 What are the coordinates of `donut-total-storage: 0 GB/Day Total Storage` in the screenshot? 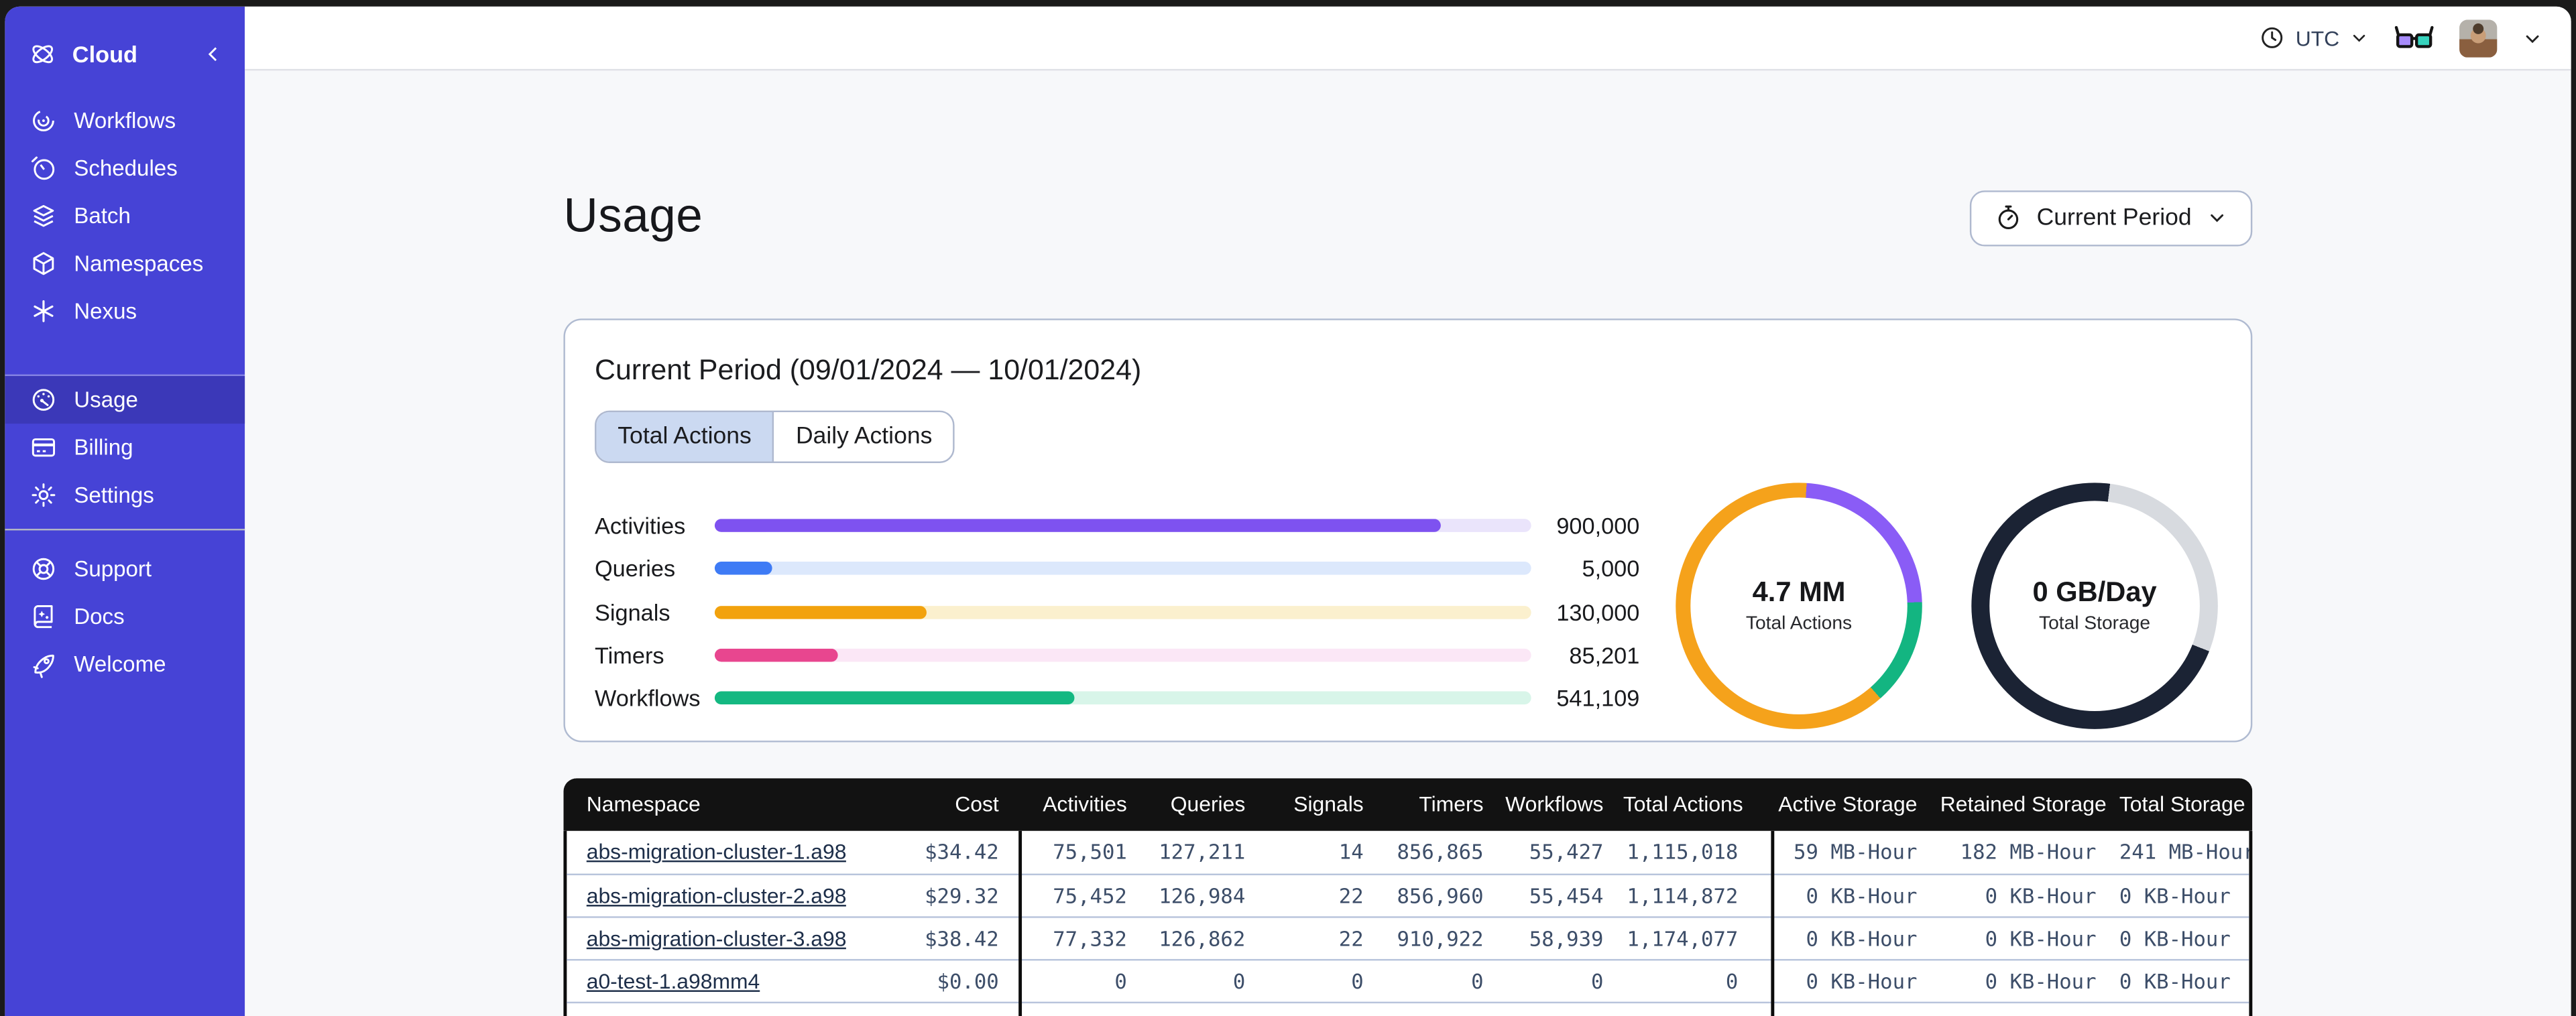 It's located at (2094, 605).